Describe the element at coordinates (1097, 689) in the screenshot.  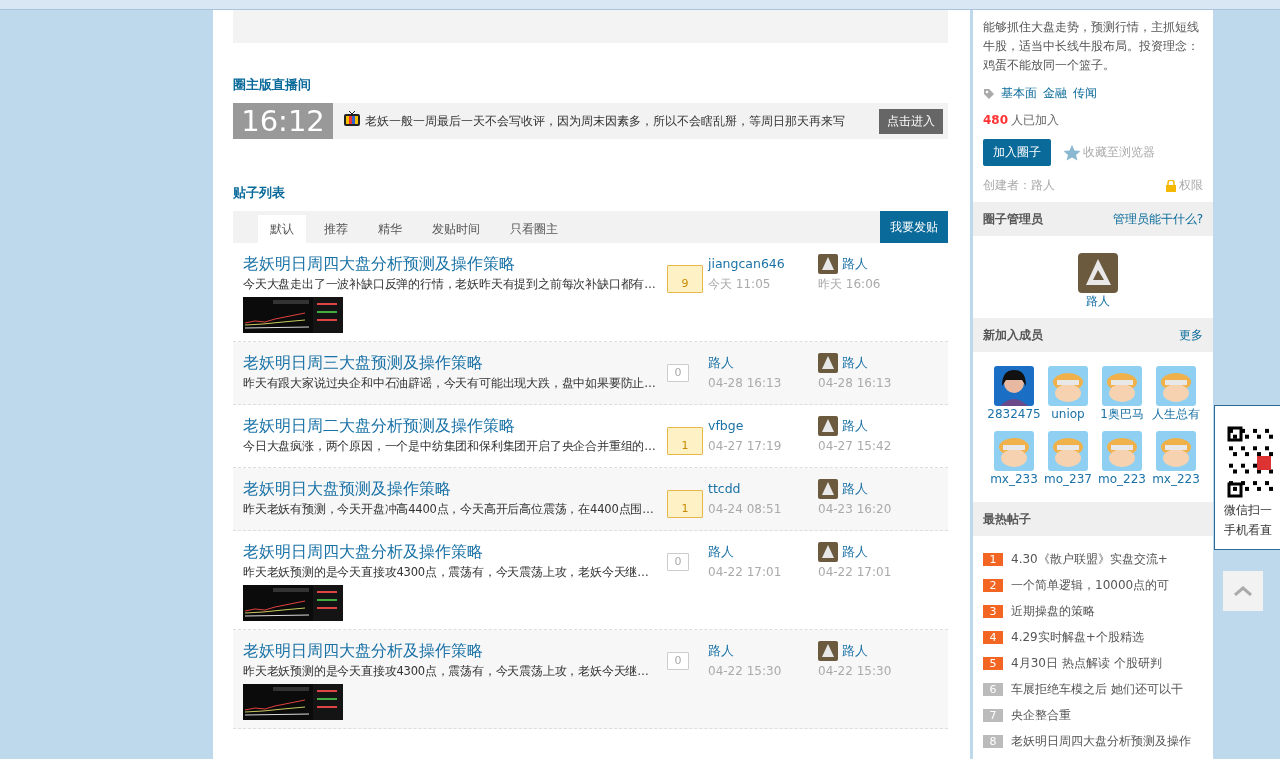
I see `hot-post-link: 车展拒绝车模之后 她们还可以干` at that location.